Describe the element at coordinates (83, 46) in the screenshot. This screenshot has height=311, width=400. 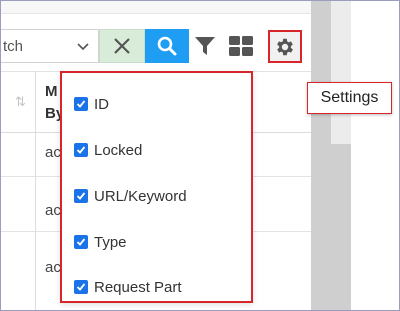
I see `chevron-down-icon` at that location.